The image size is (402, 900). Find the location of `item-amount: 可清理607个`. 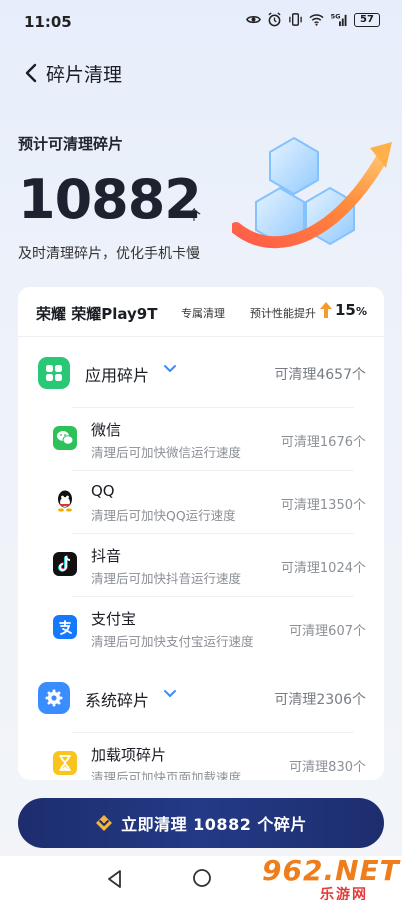

item-amount: 可清理607个 is located at coordinates (327, 631).